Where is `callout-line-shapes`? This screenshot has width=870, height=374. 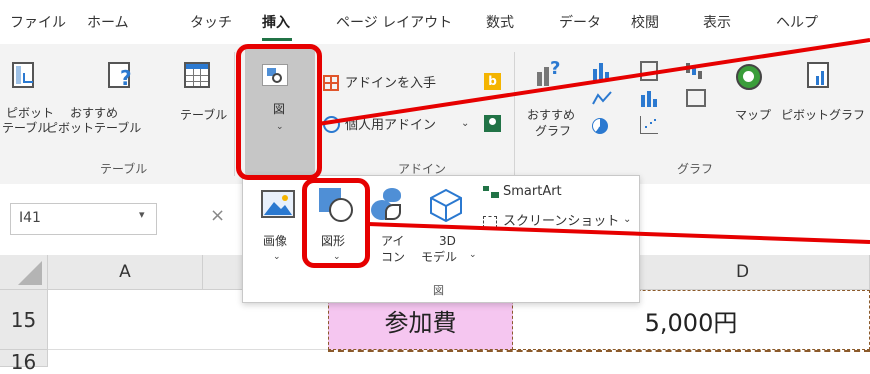
callout-line-shapes is located at coordinates (618, 233).